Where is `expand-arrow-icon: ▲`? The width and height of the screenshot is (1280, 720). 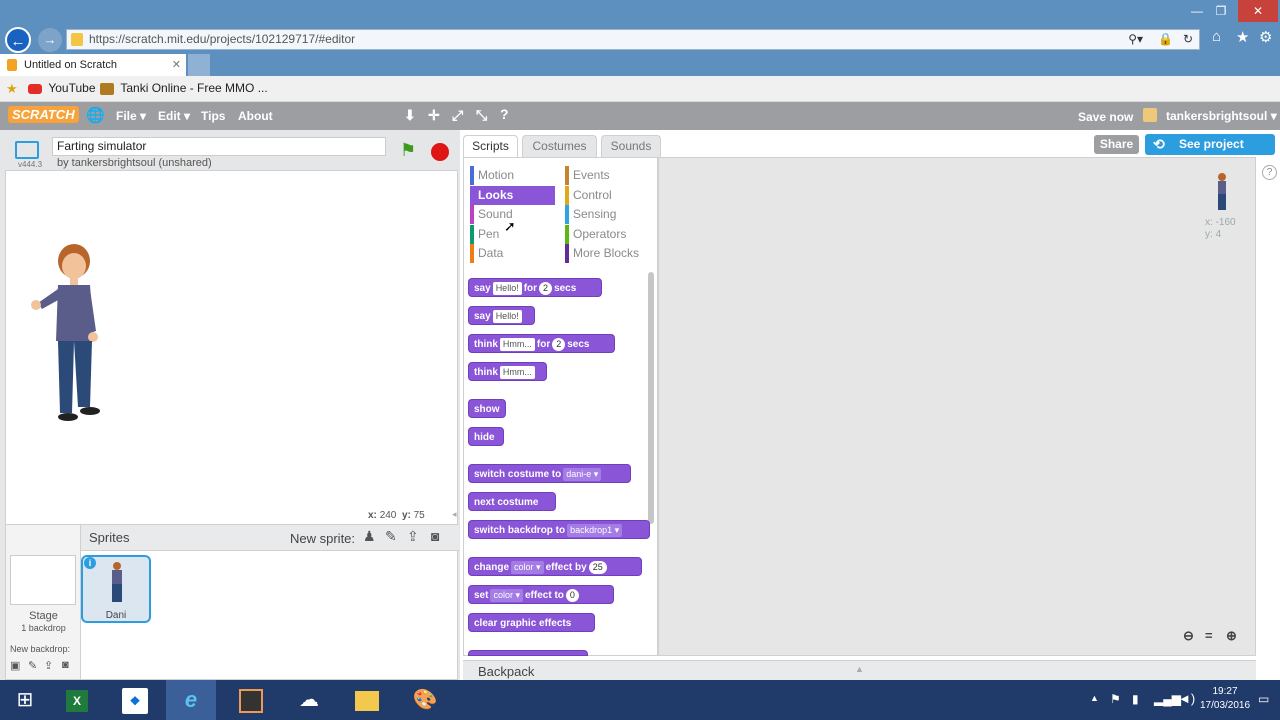
expand-arrow-icon: ▲ is located at coordinates (859, 669).